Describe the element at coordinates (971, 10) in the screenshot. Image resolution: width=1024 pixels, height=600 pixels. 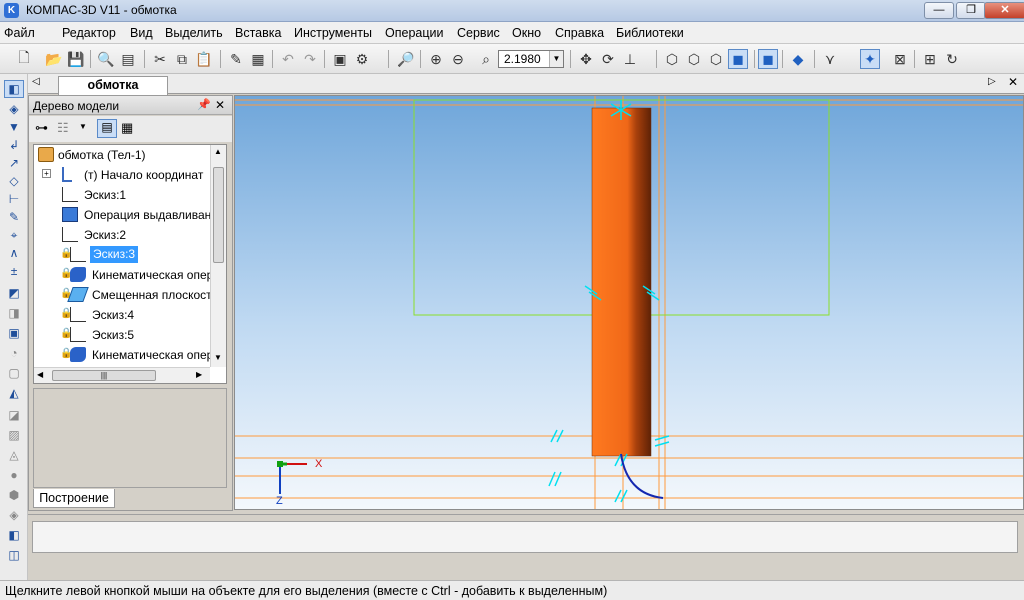
I see `maximize-button: ❐` at that location.